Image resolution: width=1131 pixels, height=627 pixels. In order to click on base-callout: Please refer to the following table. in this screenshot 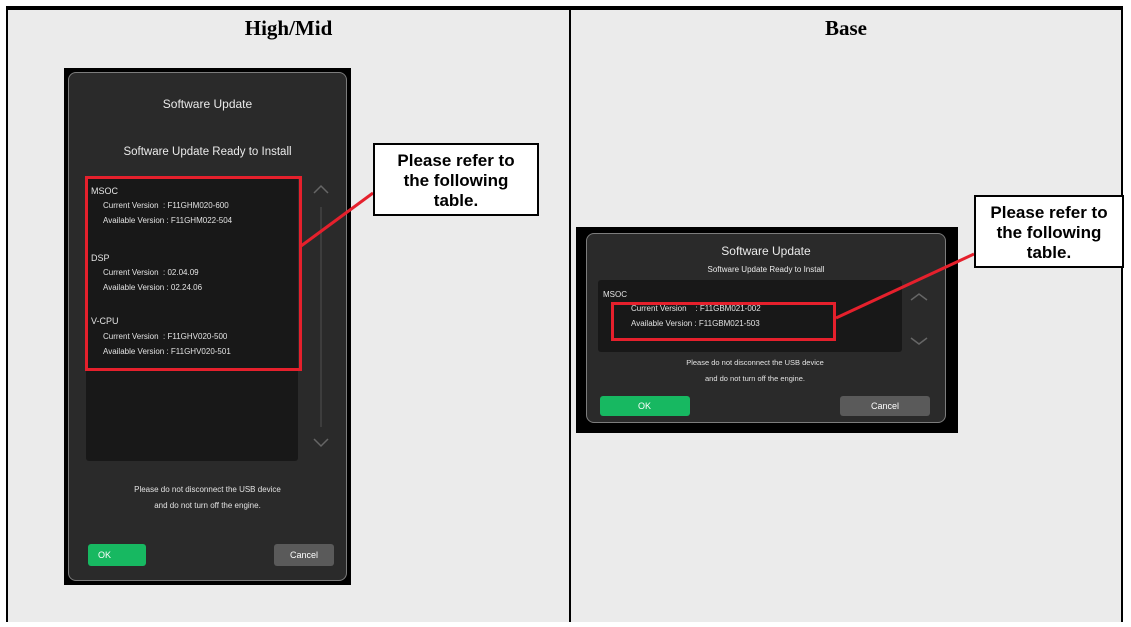, I will do `click(1049, 231)`.